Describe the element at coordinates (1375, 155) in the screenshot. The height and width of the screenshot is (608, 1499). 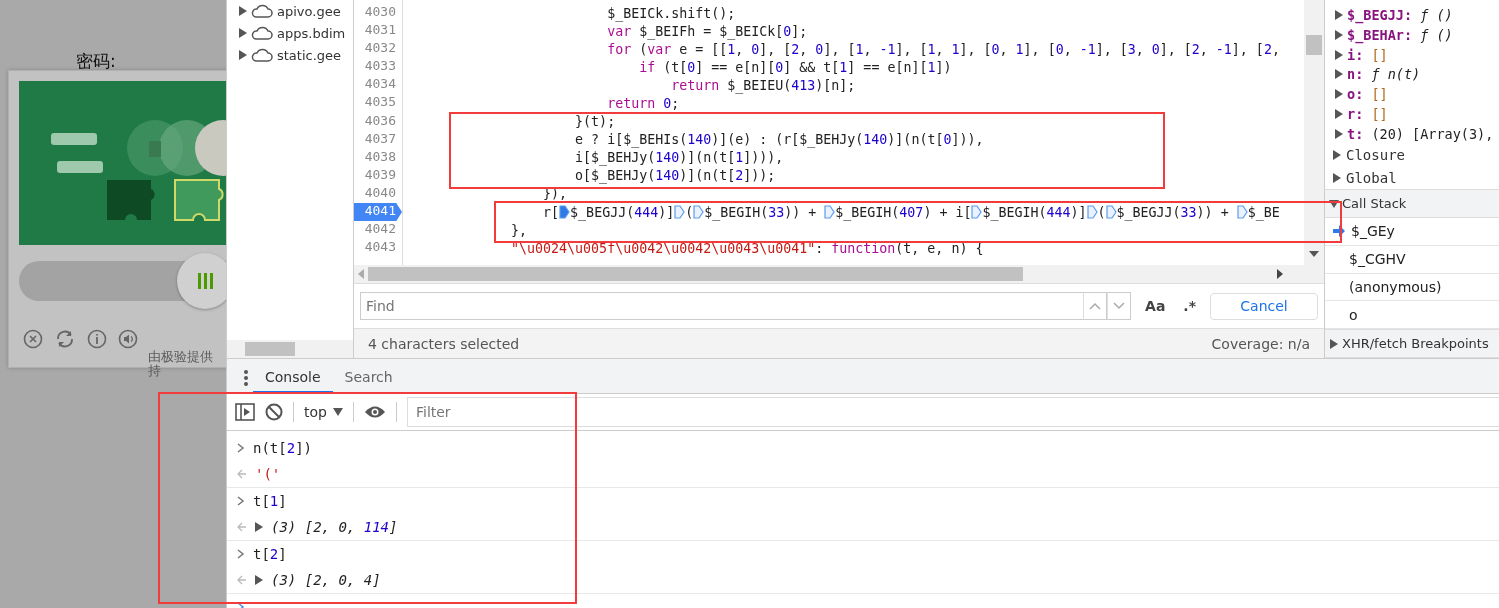
I see `scope-section-label: Closure` at that location.